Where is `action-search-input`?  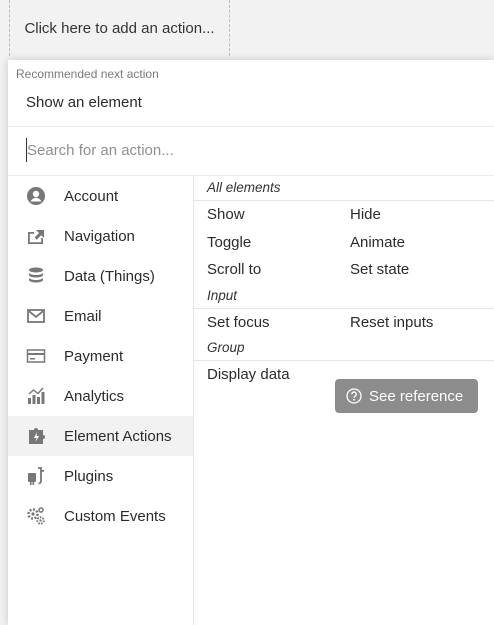
action-search-input is located at coordinates (246, 150).